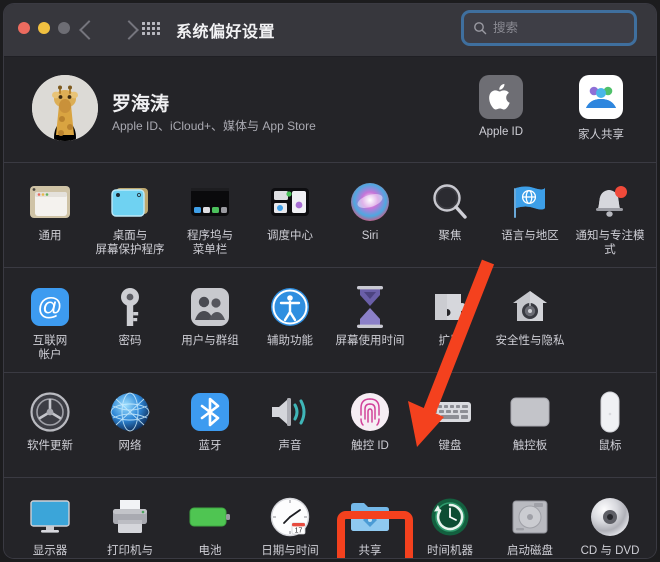 The width and height of the screenshot is (660, 562). I want to click on chevron-right-icon, so click(129, 30).